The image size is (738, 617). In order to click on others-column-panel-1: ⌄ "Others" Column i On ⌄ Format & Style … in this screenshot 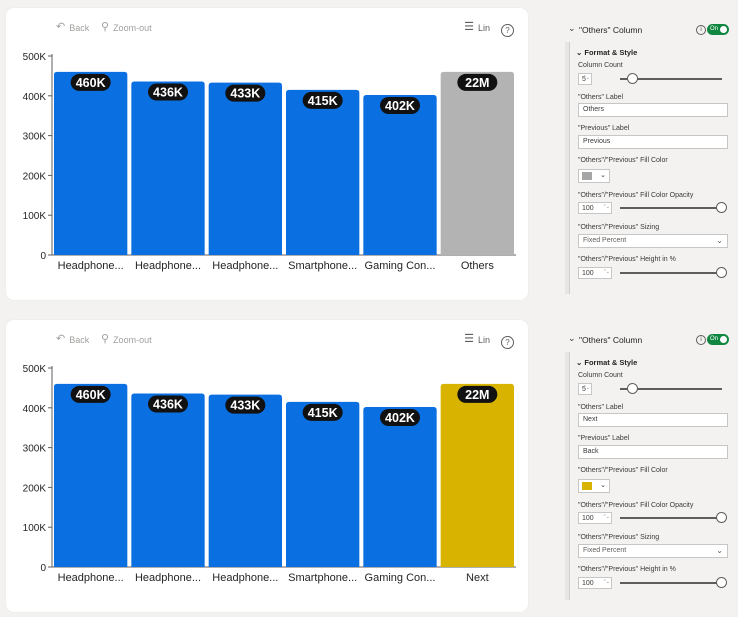, I will do `click(650, 156)`.